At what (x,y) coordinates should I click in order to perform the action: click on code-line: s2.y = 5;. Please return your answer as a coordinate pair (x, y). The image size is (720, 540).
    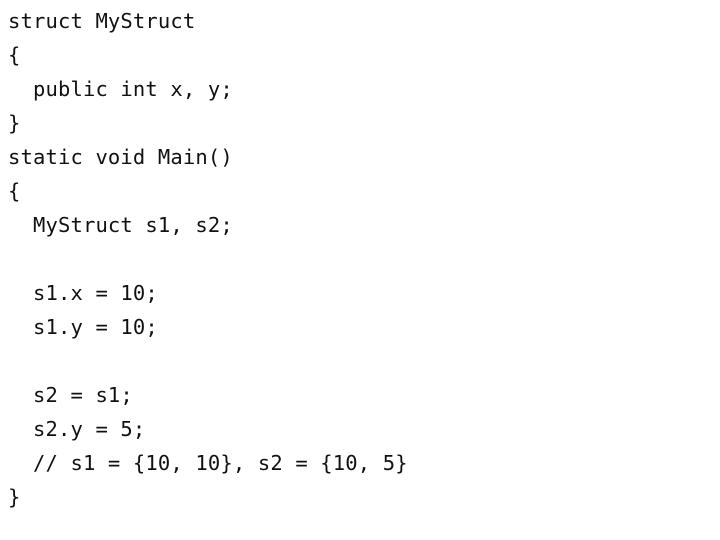
    Looking at the image, I should click on (77, 429).